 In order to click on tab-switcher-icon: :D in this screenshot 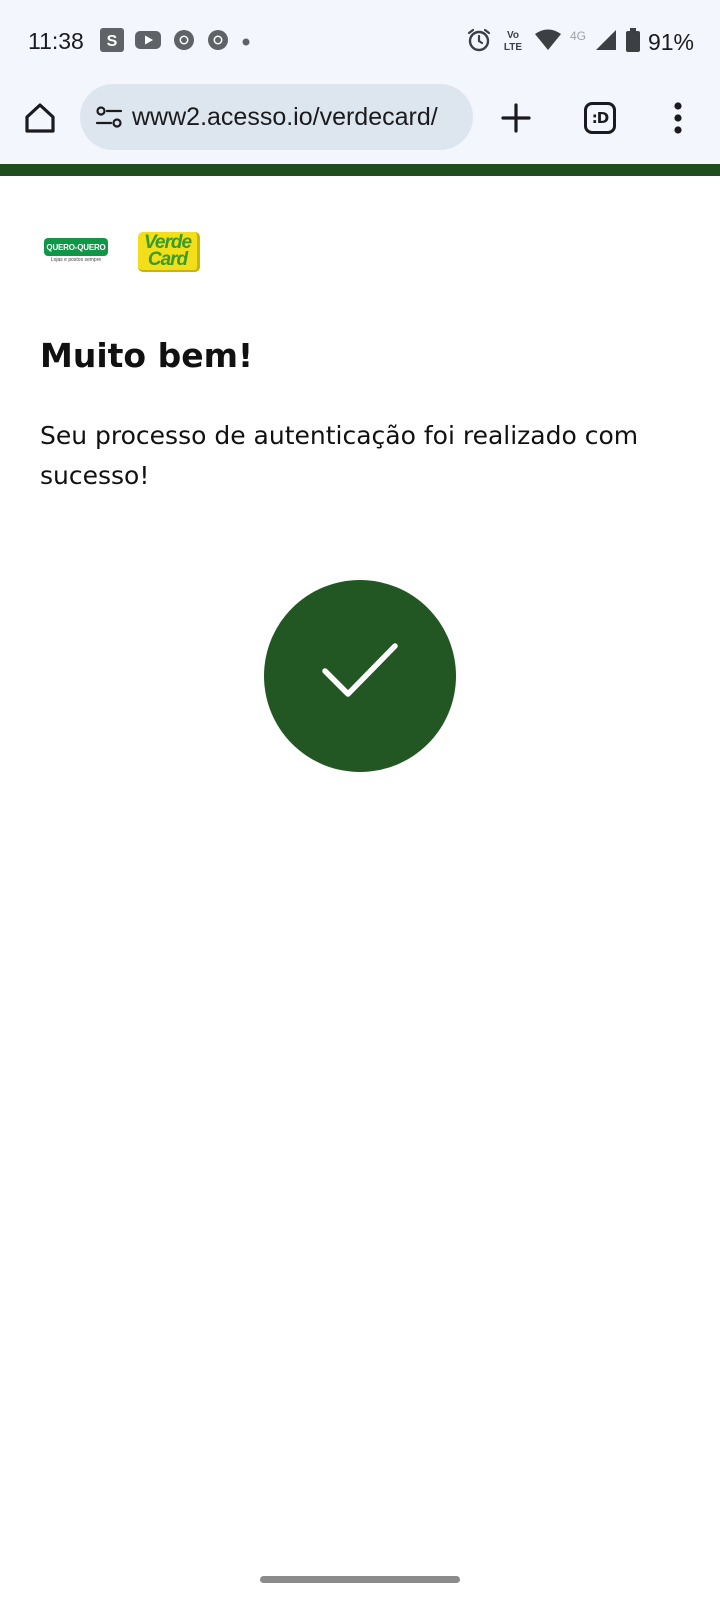, I will do `click(600, 118)`.